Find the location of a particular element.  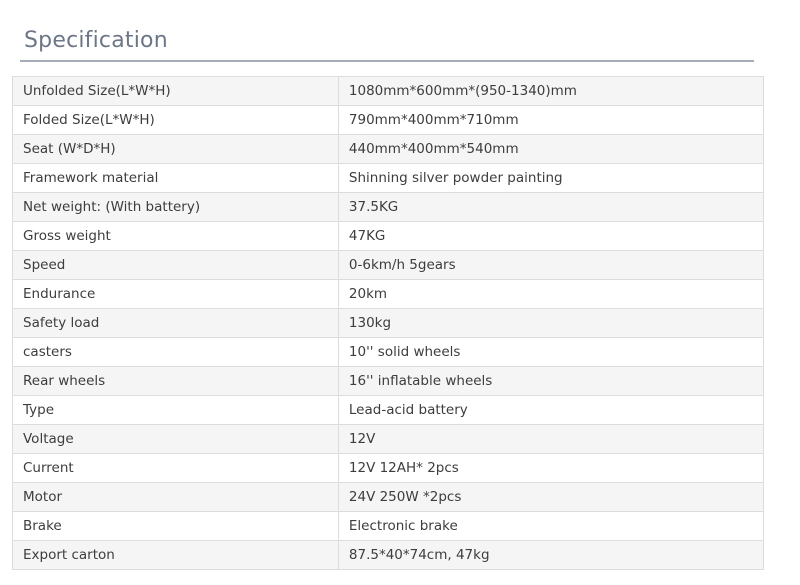

table-row: Current 12V 12AH* 2pcs is located at coordinates (388, 468).